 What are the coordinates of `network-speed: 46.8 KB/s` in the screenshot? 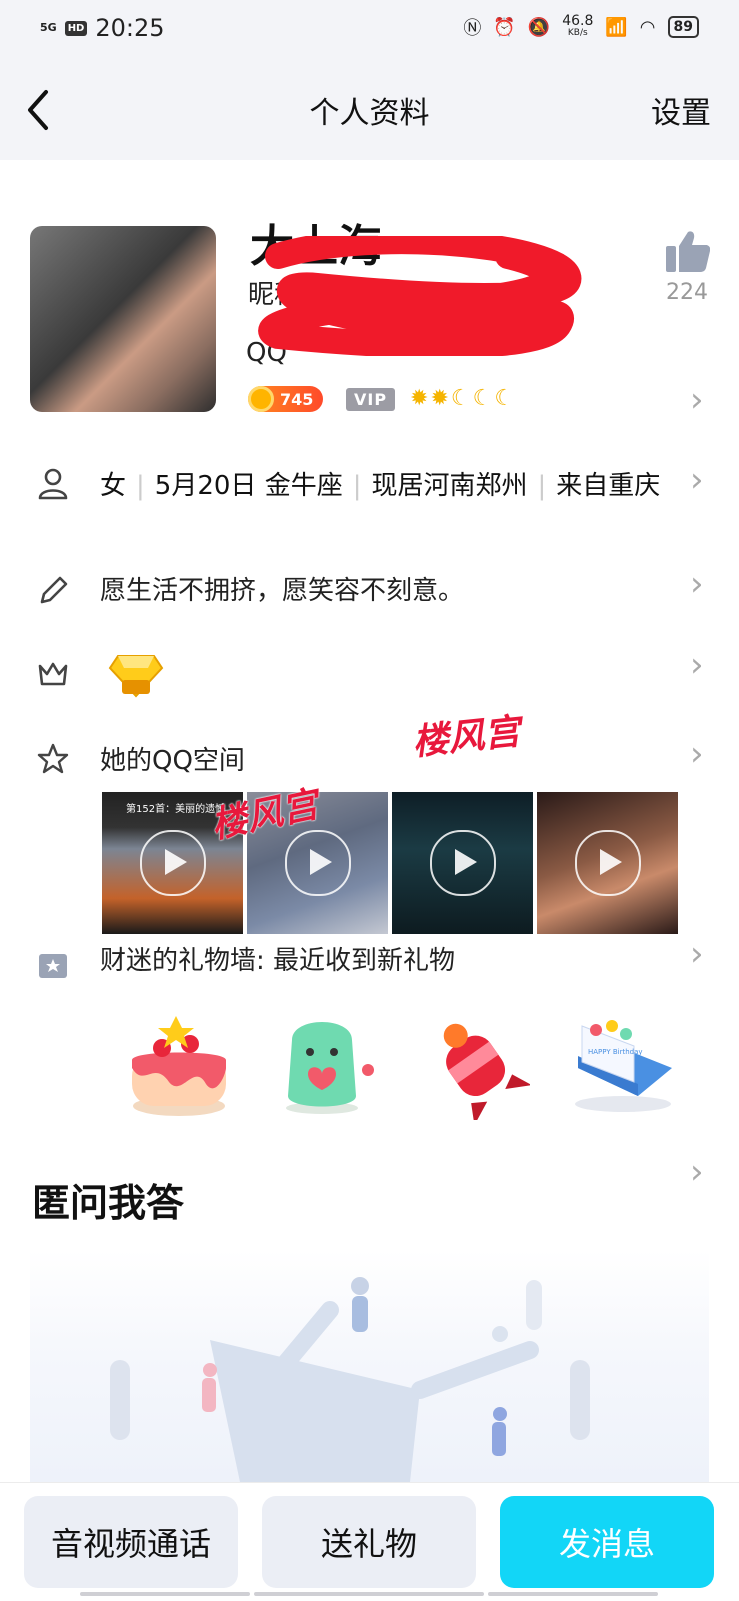 It's located at (578, 26).